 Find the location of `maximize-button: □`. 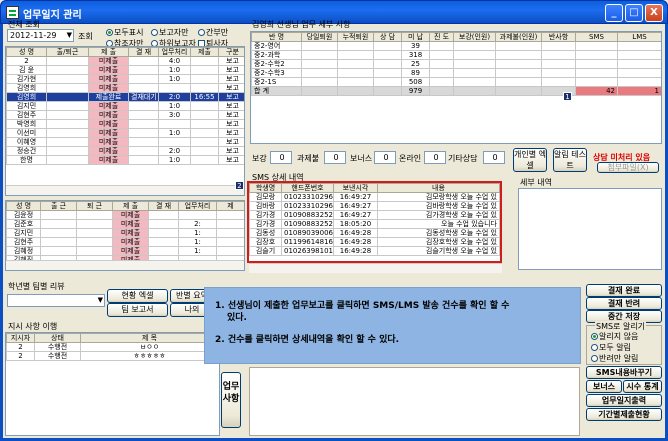

maximize-button: □ is located at coordinates (634, 13).